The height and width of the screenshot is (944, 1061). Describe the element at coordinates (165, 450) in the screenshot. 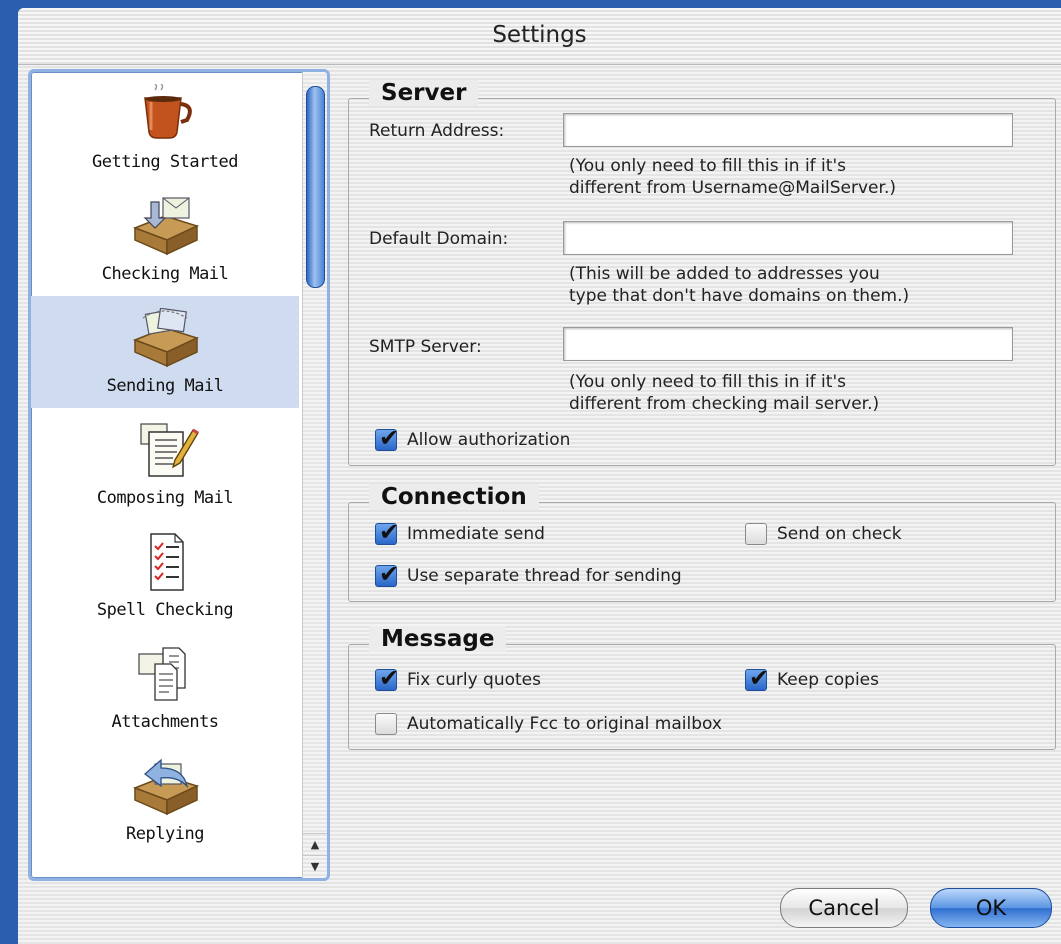

I see `document-pencil-icon` at that location.